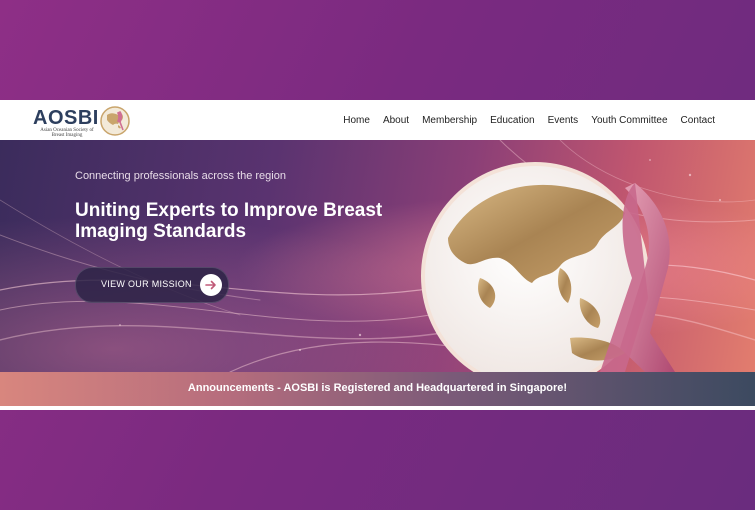  What do you see at coordinates (563, 120) in the screenshot?
I see `nav-events: Events` at bounding box center [563, 120].